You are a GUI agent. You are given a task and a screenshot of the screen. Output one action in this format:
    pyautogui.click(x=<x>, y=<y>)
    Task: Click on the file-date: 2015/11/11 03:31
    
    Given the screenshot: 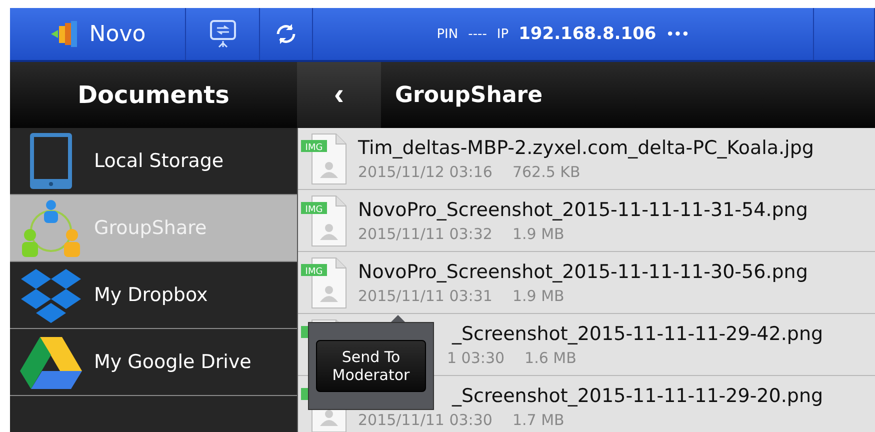 What is the action you would take?
    pyautogui.click(x=425, y=295)
    